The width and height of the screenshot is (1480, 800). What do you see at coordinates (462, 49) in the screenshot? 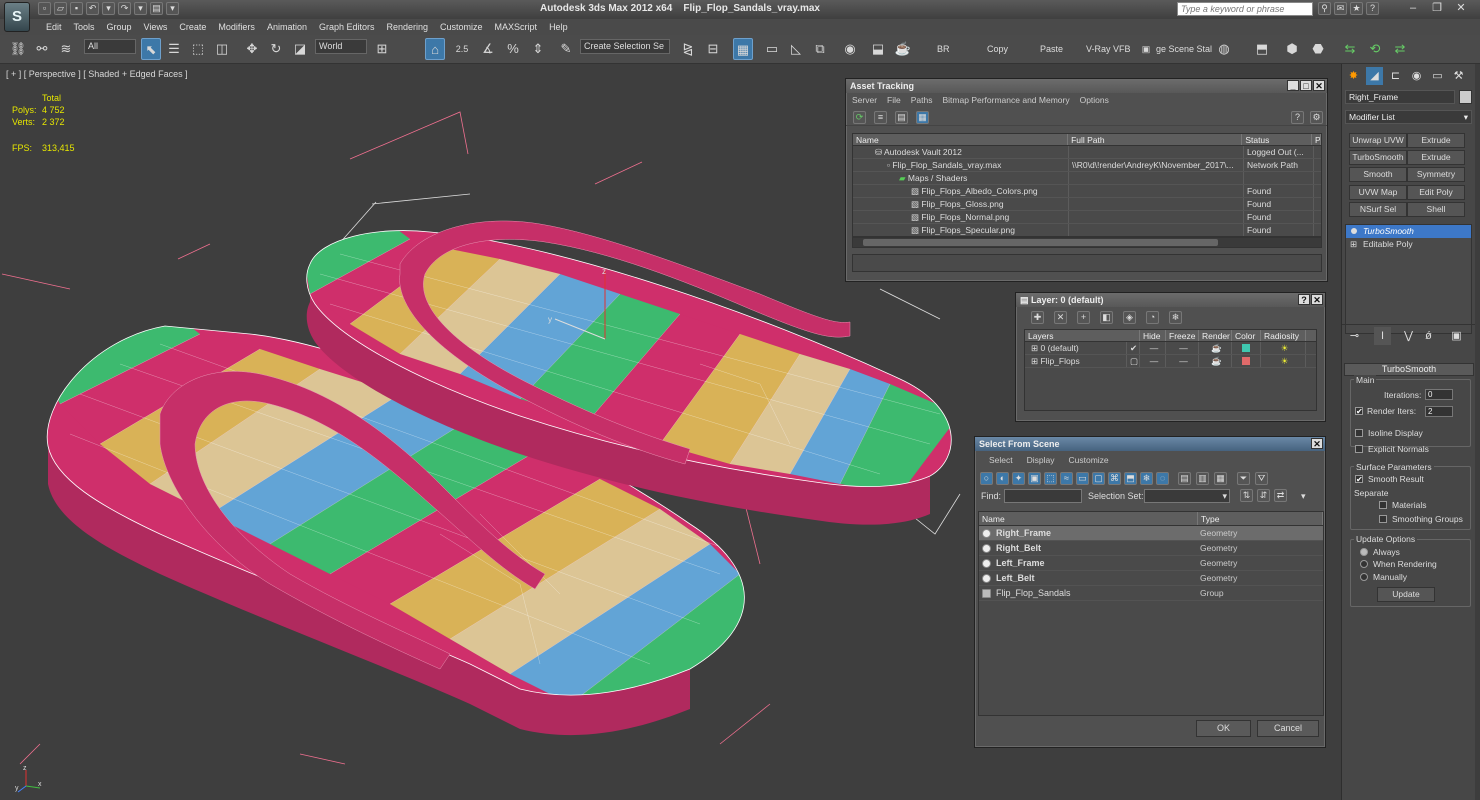
I see `snaps-toggle-icon: 2.5` at bounding box center [462, 49].